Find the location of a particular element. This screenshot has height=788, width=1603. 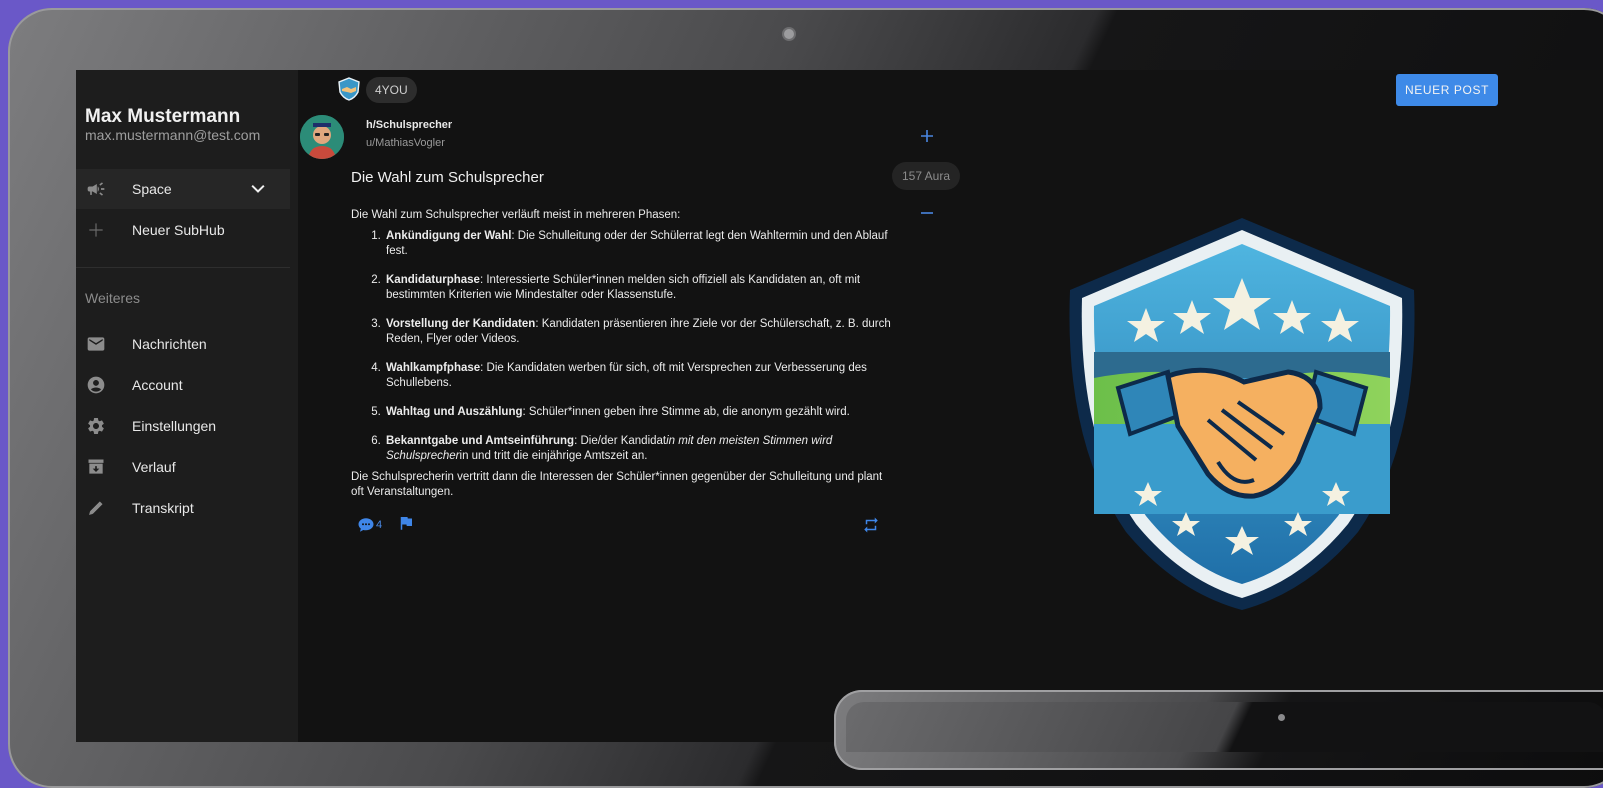

second-webcam-icon is located at coordinates (1281, 717).